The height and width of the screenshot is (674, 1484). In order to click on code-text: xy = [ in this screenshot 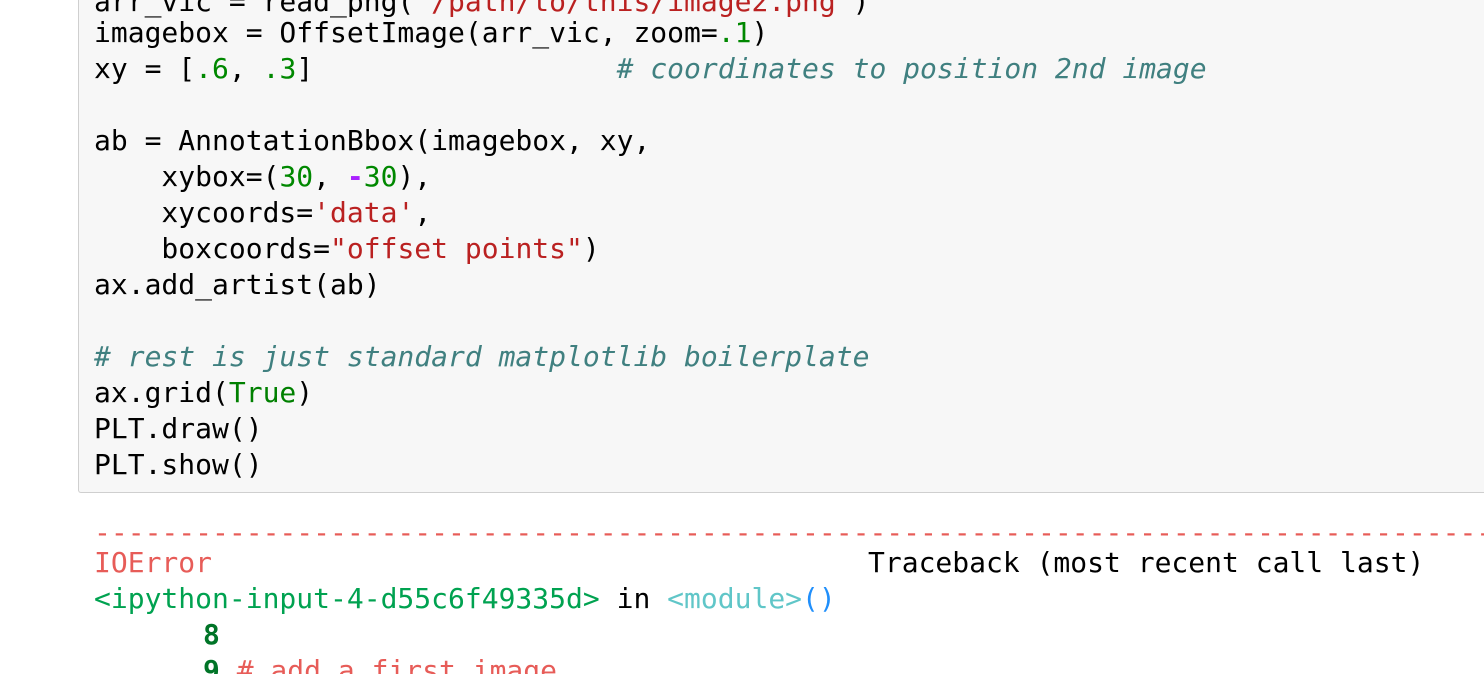, I will do `click(145, 68)`.